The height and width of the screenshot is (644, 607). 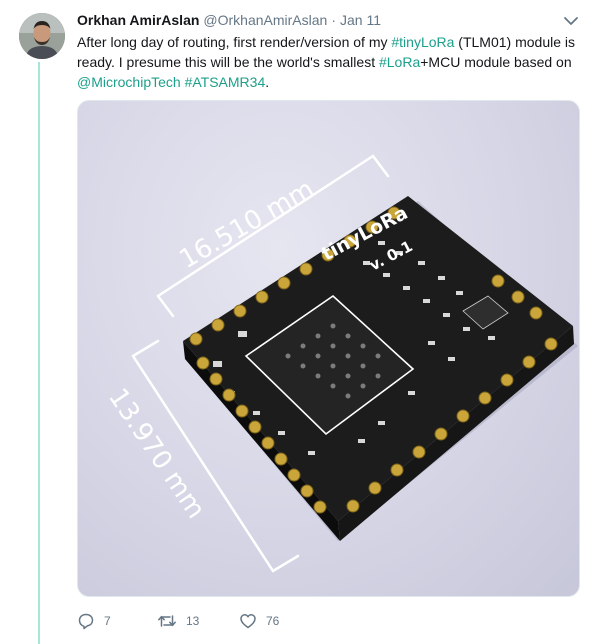 I want to click on hashtag-atsamr34: #ATSAMR34, so click(x=225, y=82).